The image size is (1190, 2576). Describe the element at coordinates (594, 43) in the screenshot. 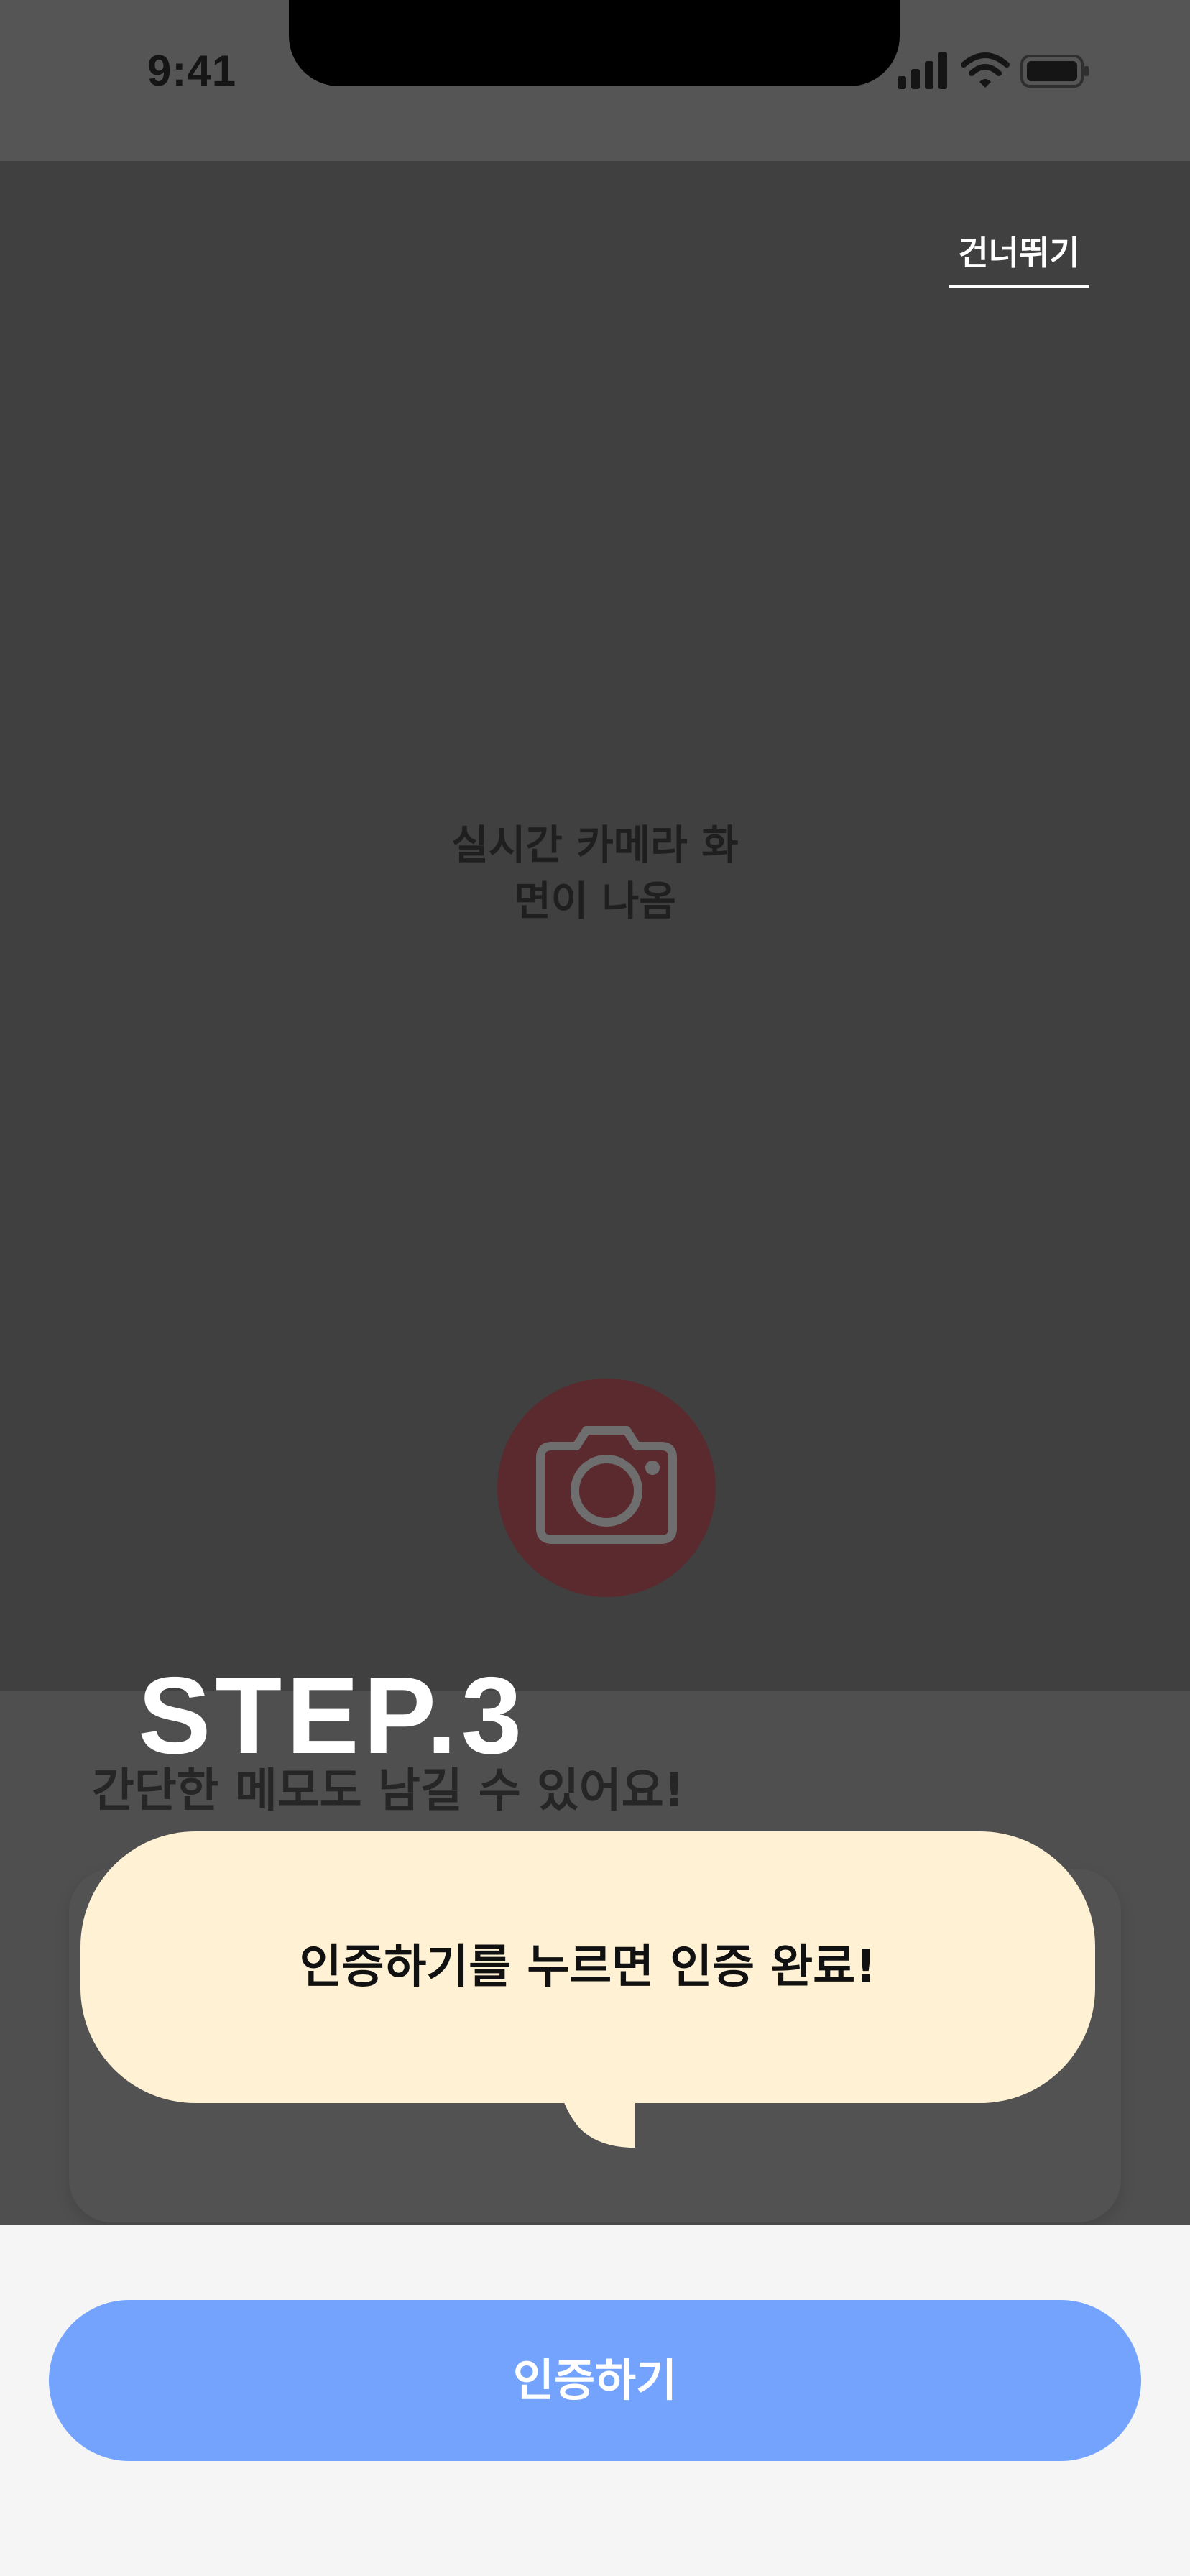

I see `device-notch` at that location.